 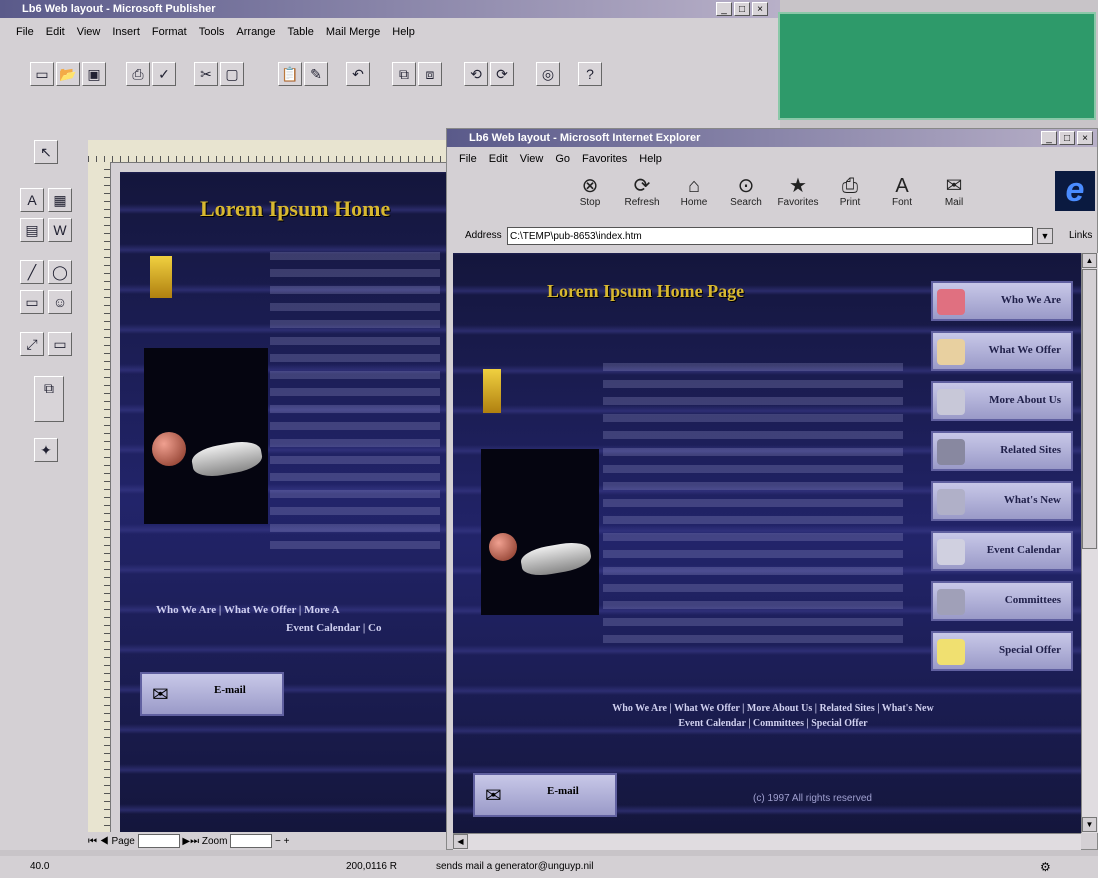 I want to click on ie-footer-link: What We Offer, so click(x=707, y=708).